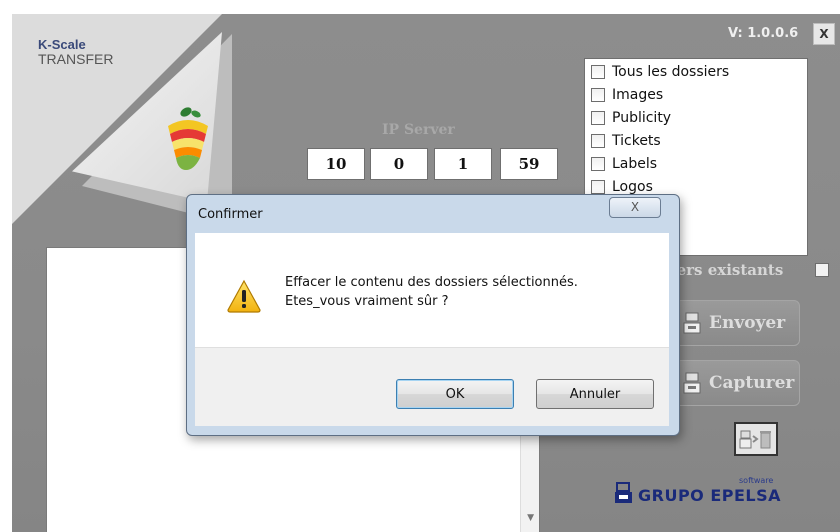 This screenshot has height=532, width=840. I want to click on epelsa-logo: software GRUPO EPELSA, so click(704, 492).